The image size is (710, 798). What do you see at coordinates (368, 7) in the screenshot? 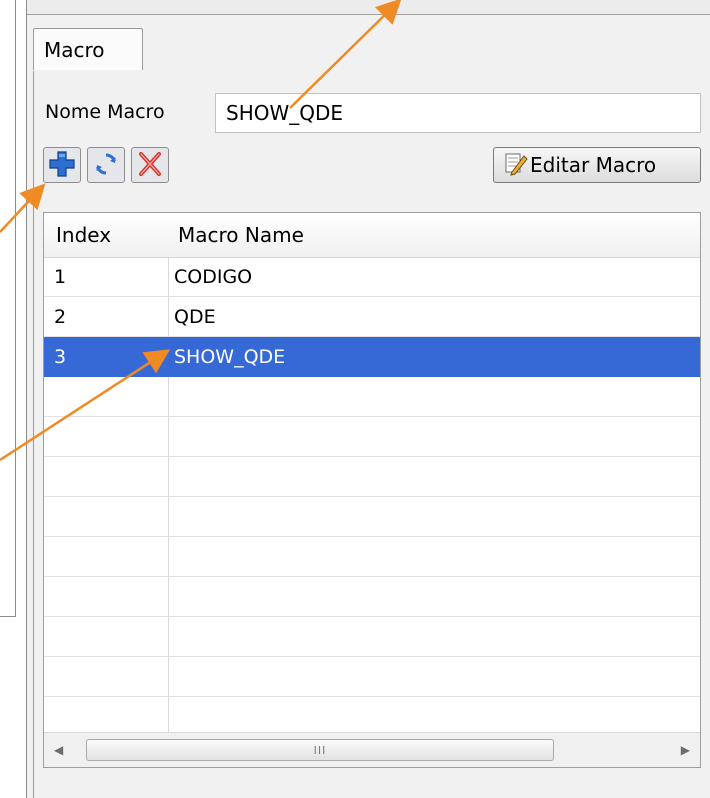
I see `window-top-bar` at bounding box center [368, 7].